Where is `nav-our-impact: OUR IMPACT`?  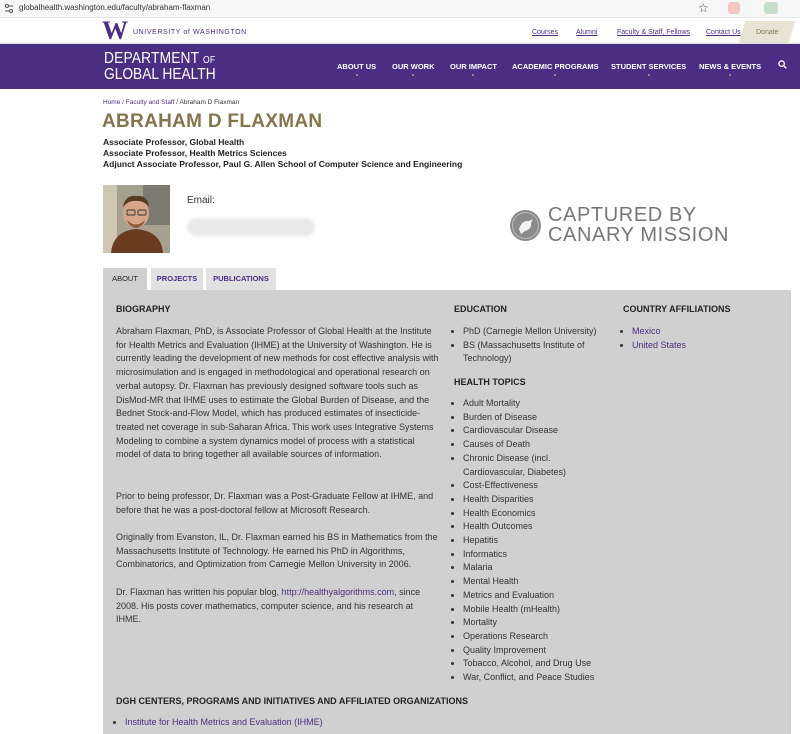
nav-our-impact: OUR IMPACT is located at coordinates (473, 69).